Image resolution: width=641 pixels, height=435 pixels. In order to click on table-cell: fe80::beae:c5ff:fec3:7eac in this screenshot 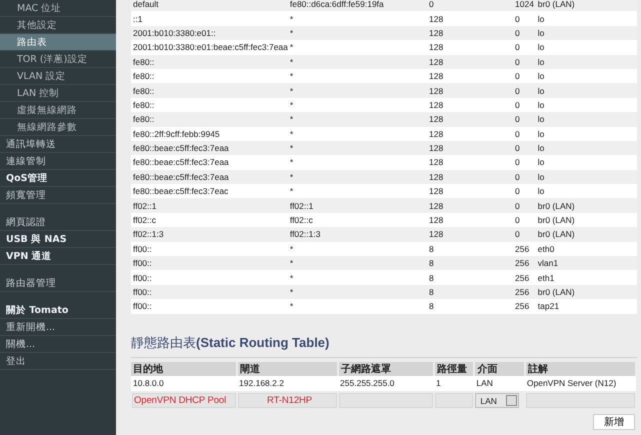, I will do `click(180, 191)`.